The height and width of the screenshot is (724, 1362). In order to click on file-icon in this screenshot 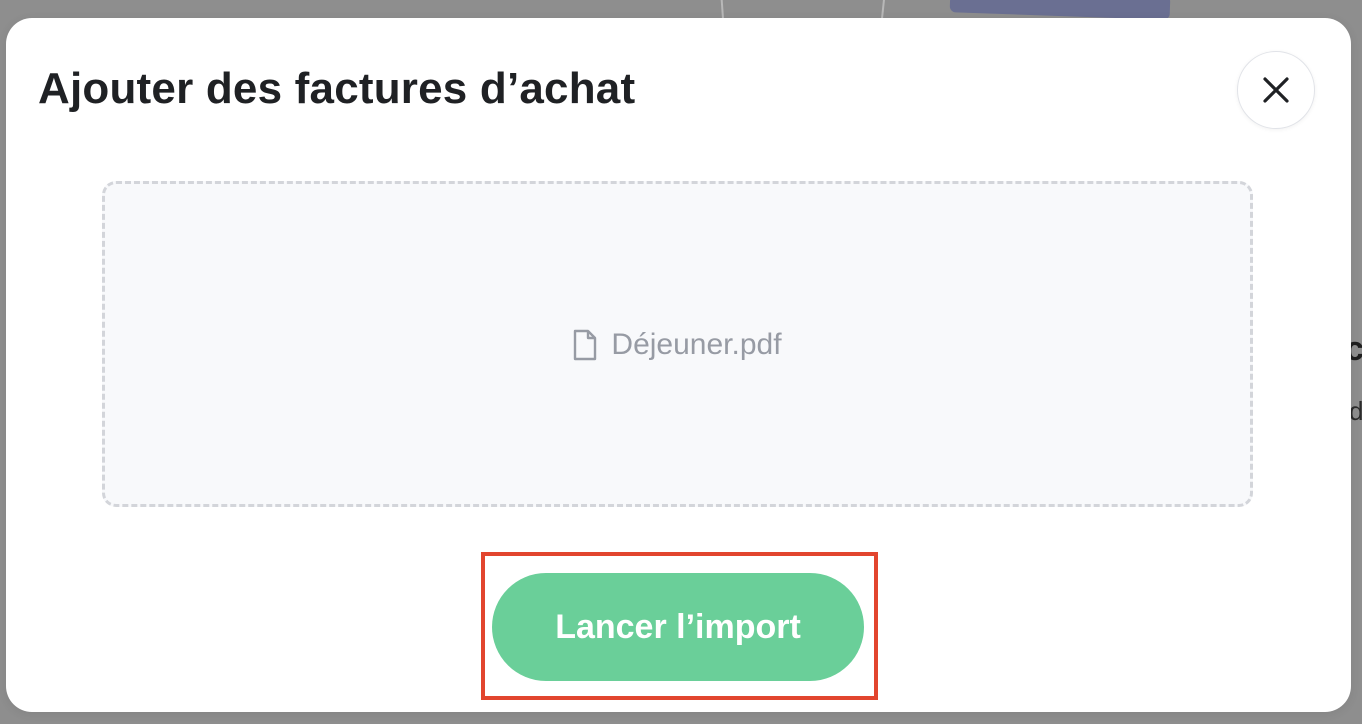, I will do `click(585, 345)`.